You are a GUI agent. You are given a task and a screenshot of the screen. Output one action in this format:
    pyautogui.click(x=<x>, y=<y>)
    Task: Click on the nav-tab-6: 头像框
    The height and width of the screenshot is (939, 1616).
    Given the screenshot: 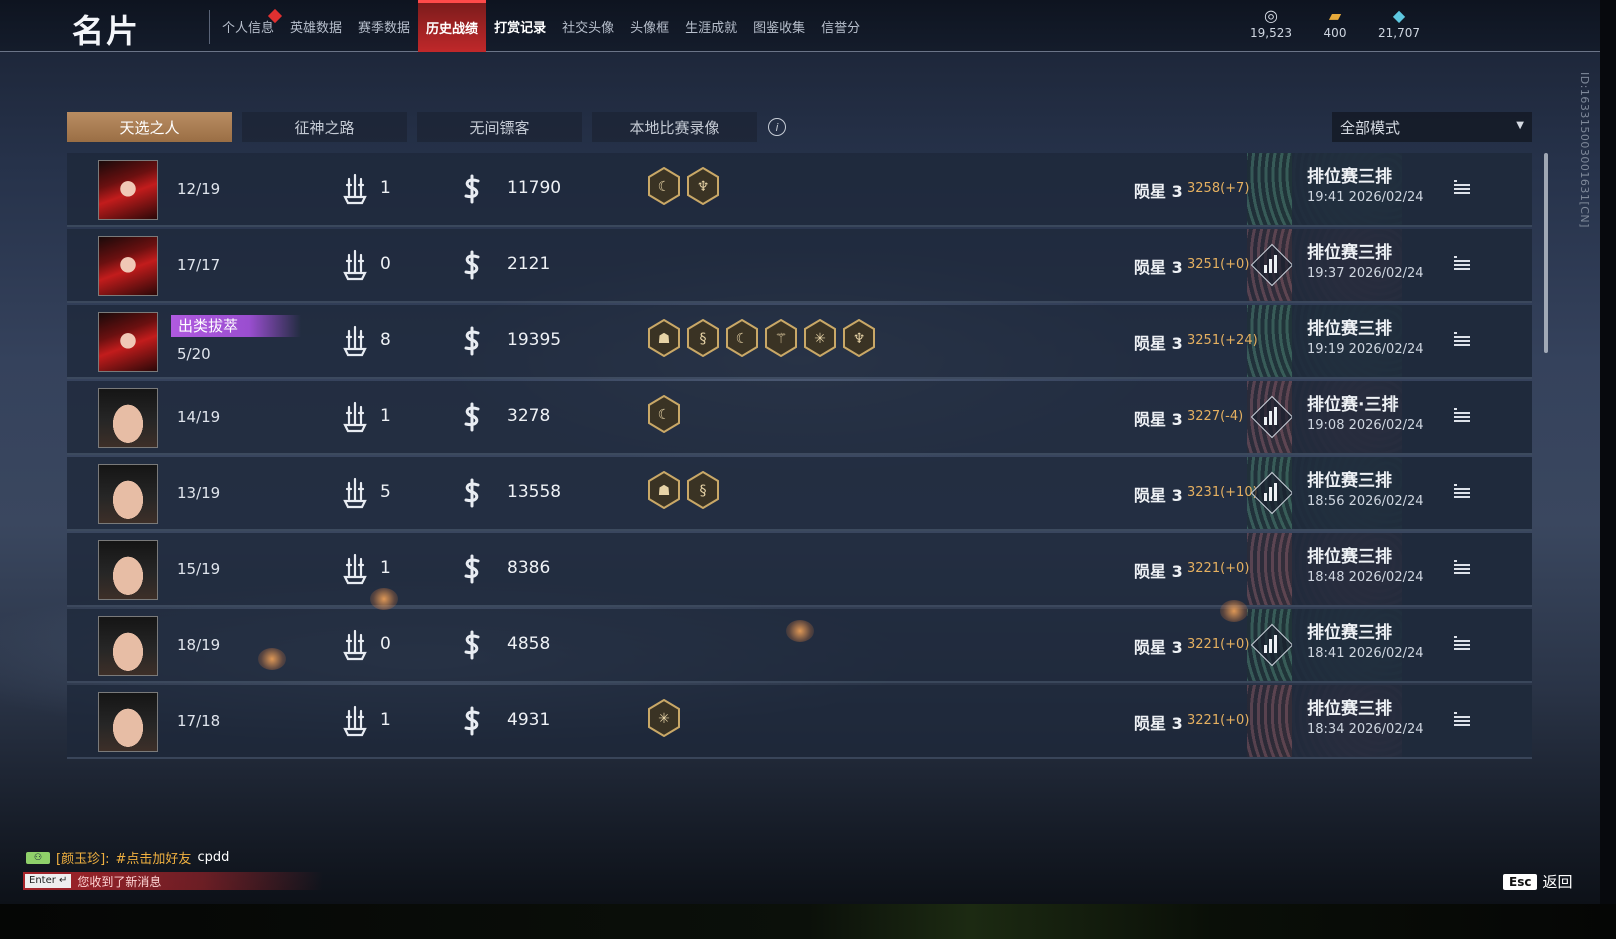 What is the action you would take?
    pyautogui.click(x=649, y=26)
    